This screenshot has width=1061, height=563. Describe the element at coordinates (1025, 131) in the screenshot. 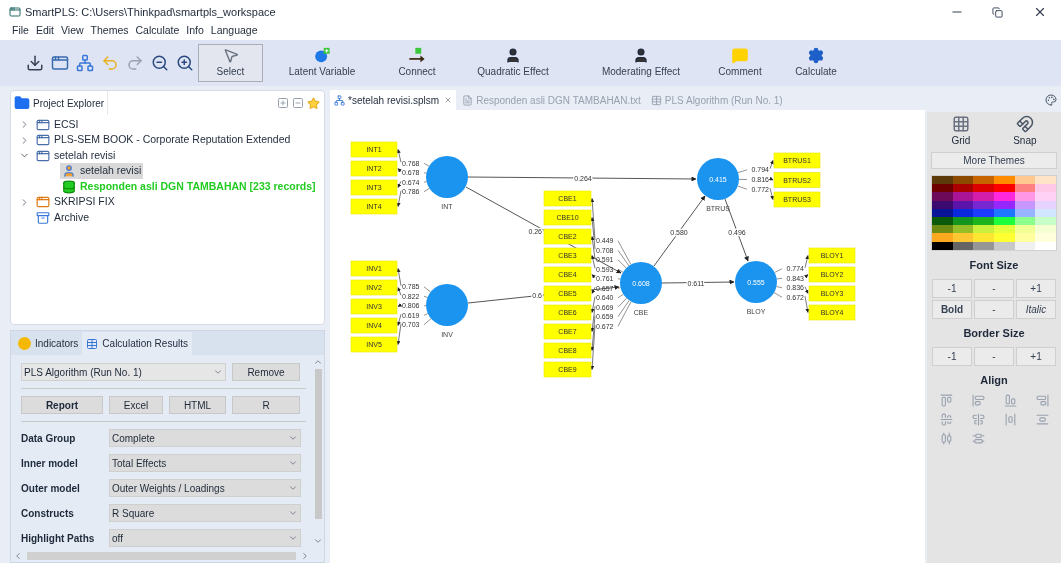

I see `canvas-tool-button: Snap` at that location.